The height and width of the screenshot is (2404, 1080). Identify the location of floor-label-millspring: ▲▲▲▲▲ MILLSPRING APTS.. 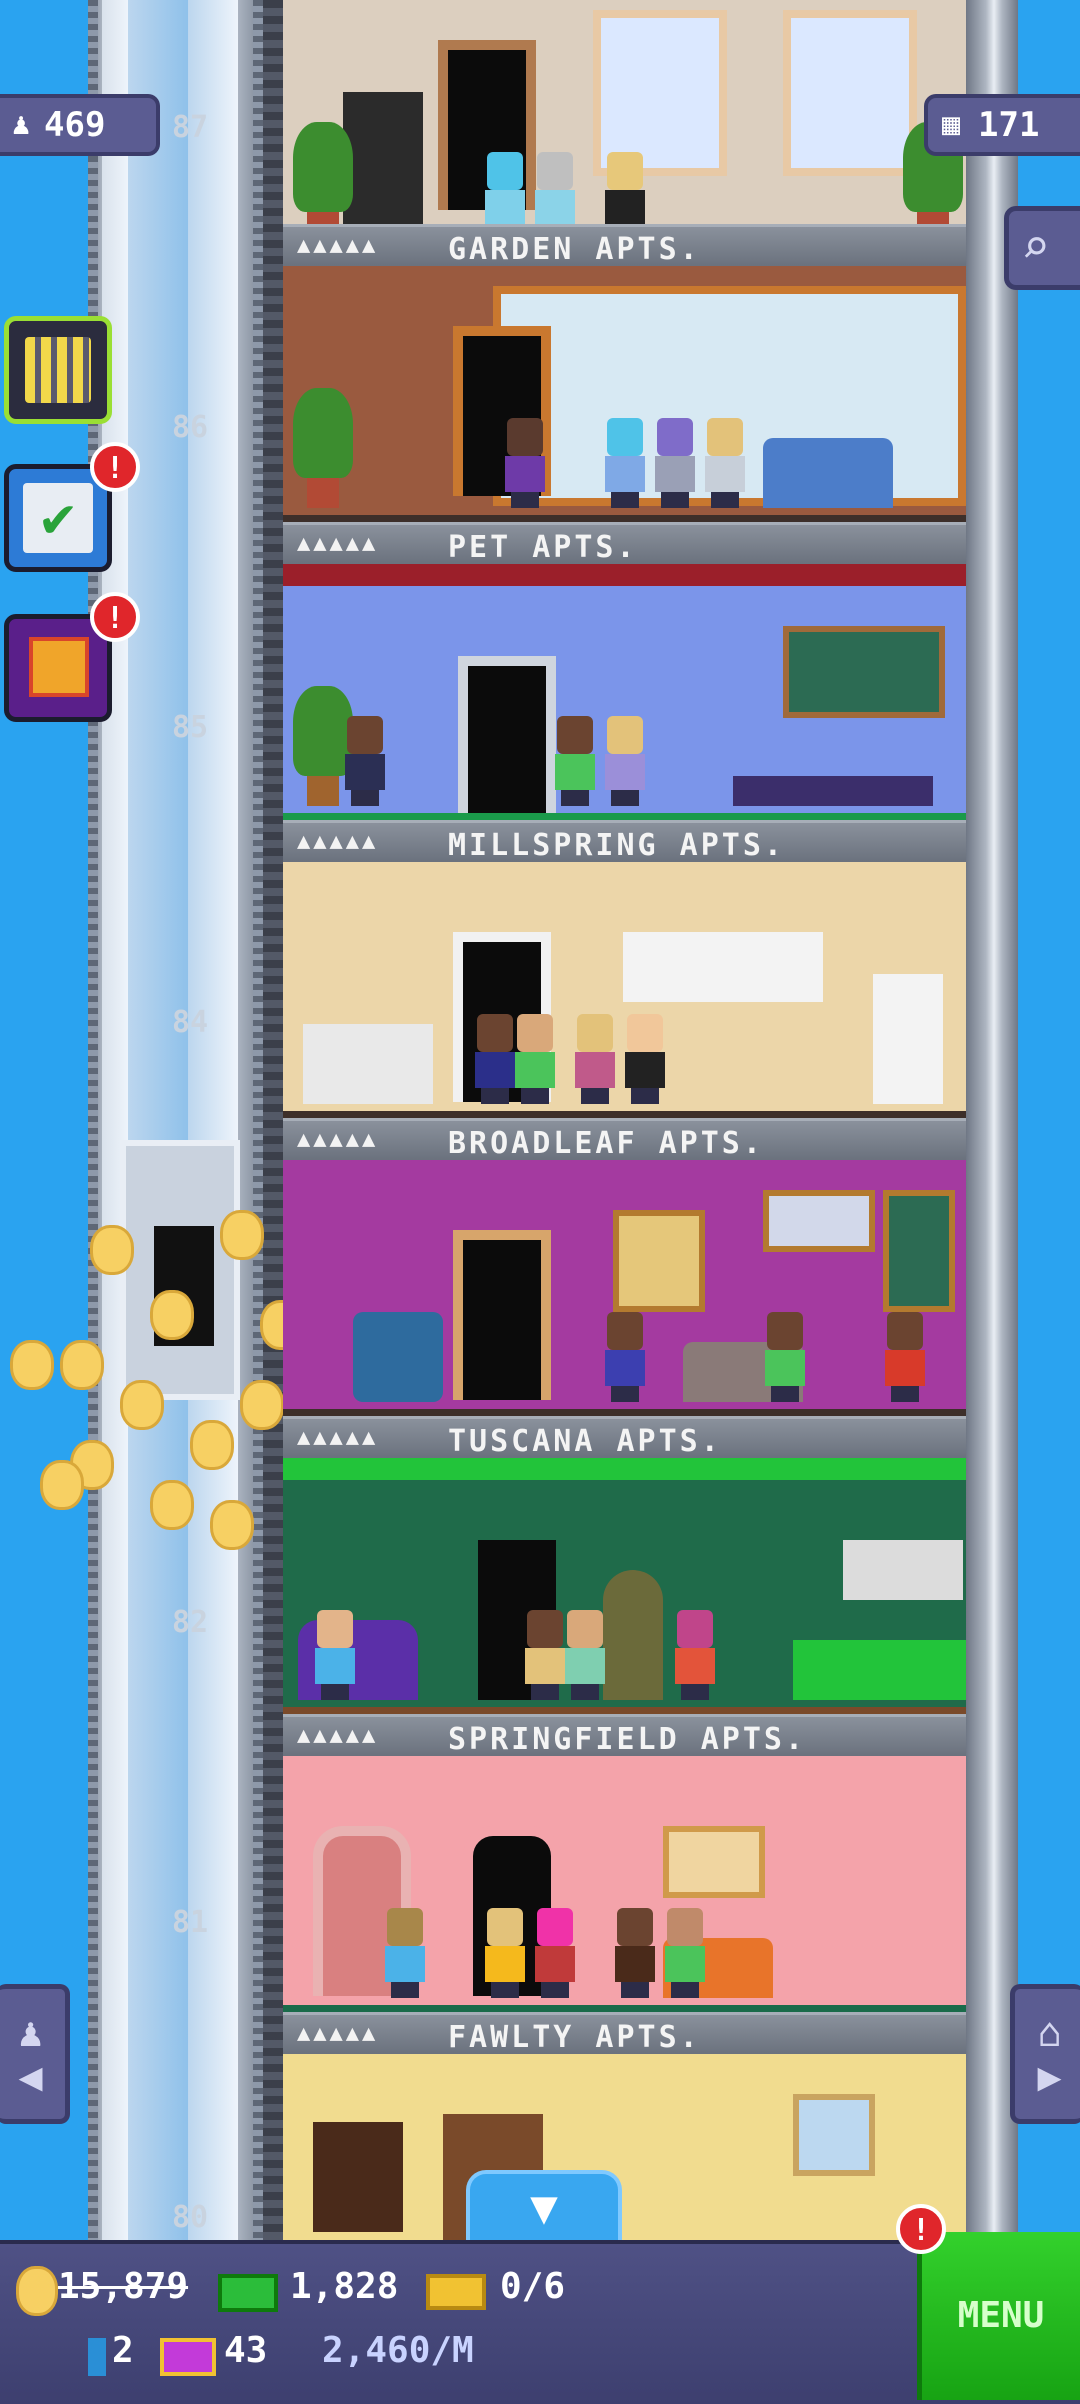
(624, 844).